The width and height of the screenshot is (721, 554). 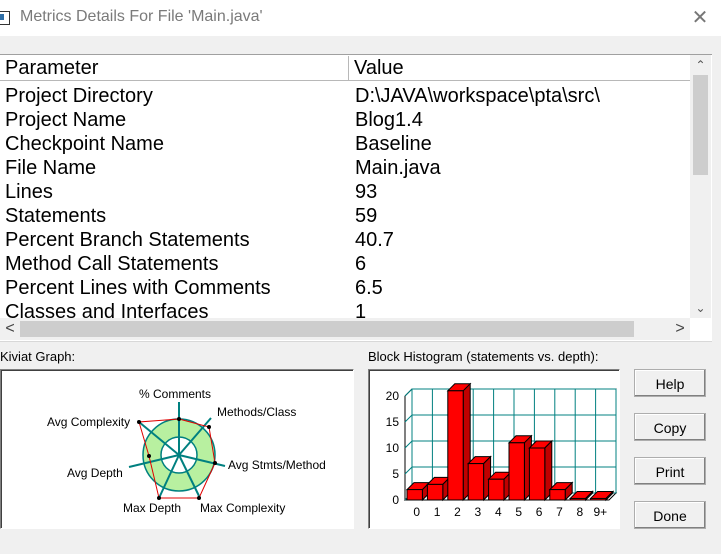 I want to click on x-tick-label: 9+, so click(x=600, y=512).